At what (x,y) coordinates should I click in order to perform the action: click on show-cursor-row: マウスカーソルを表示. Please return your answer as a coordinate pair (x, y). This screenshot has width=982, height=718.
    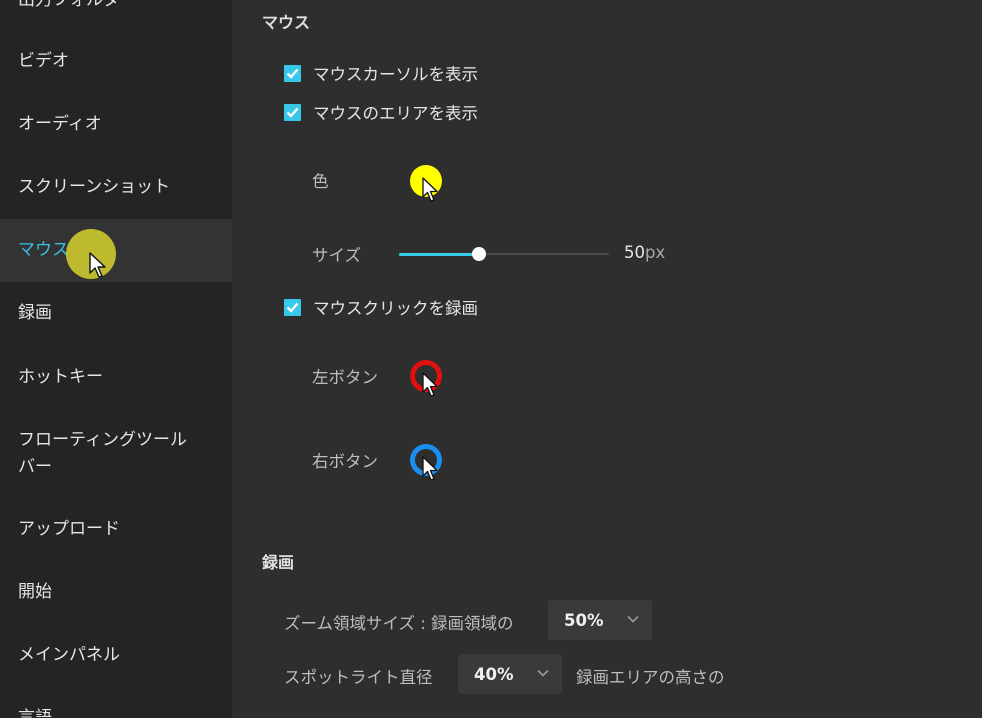
    Looking at the image, I should click on (381, 73).